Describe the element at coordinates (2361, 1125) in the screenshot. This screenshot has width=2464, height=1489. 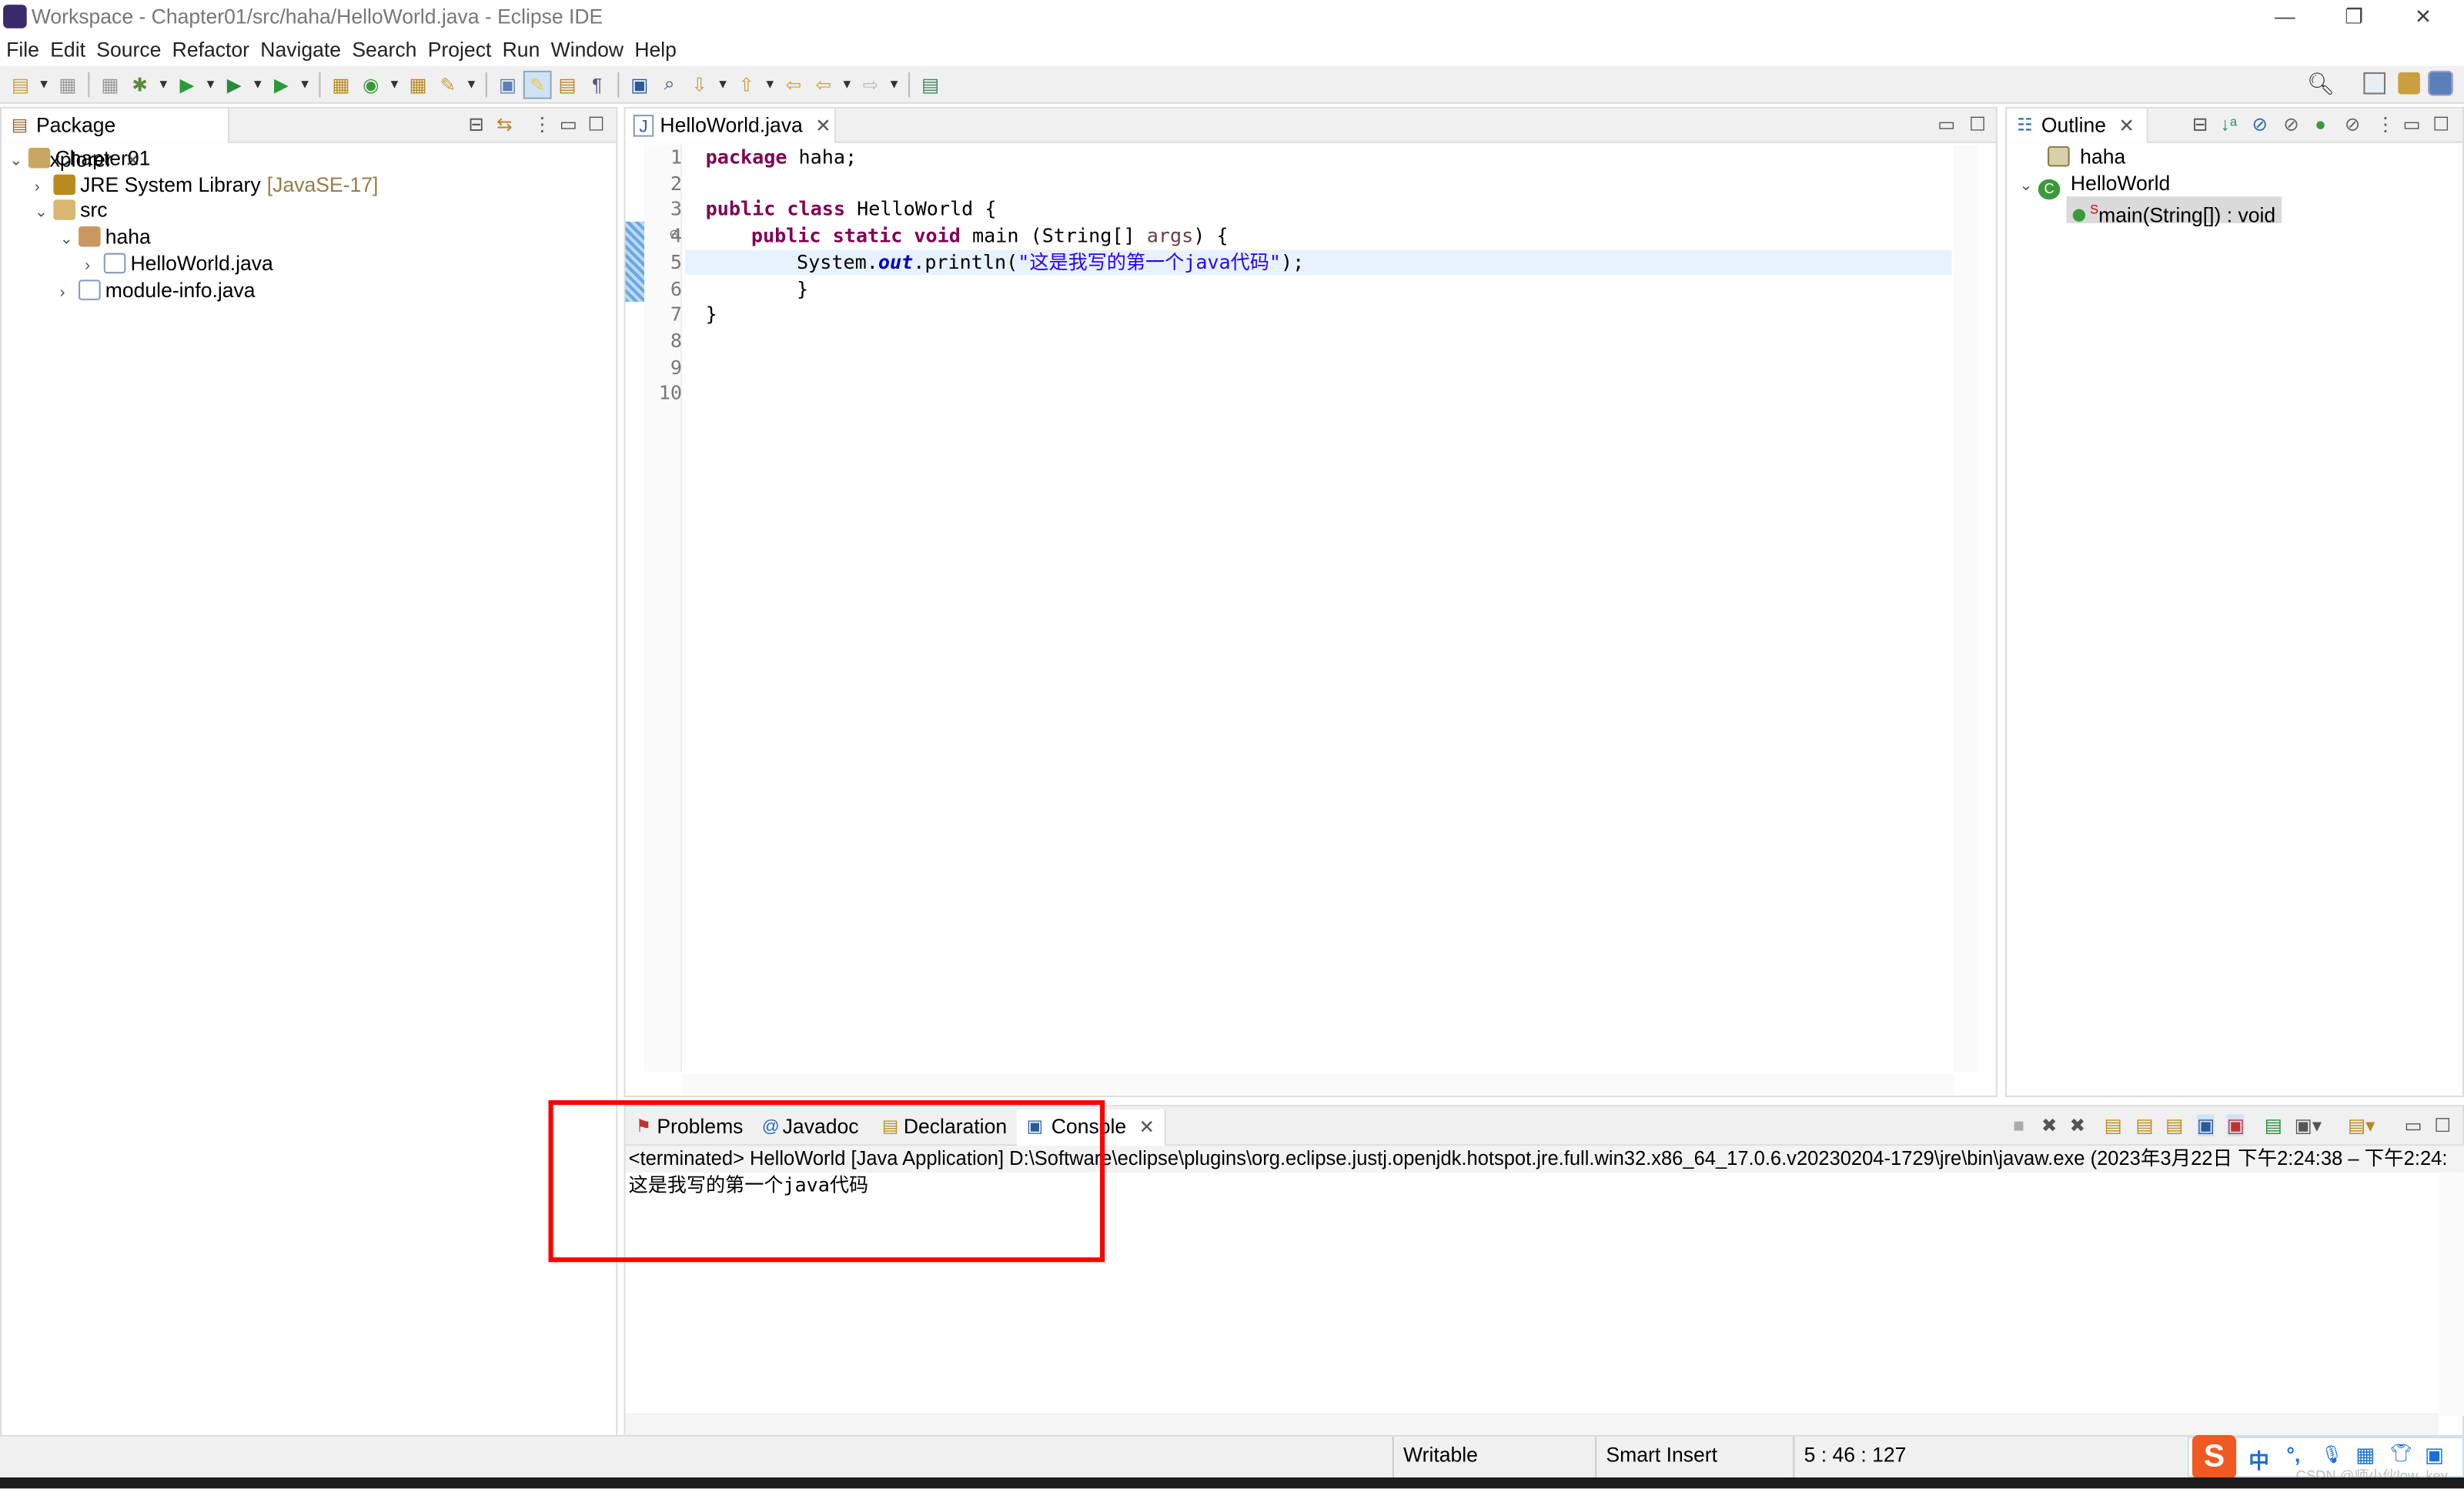
I see `open-console-icon: ▤▾` at that location.